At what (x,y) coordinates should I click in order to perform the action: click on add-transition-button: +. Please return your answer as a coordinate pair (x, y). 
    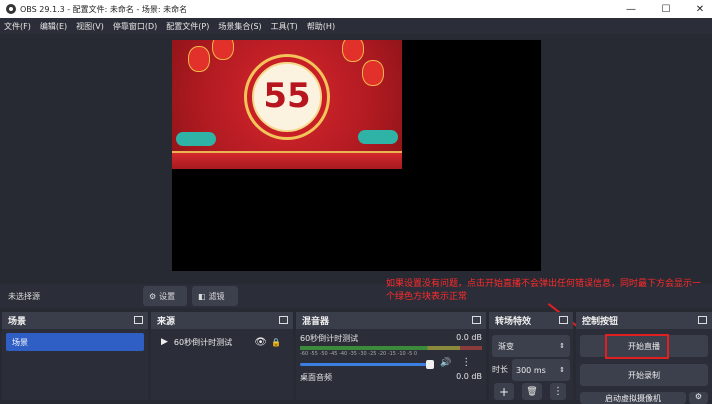
    Looking at the image, I should click on (504, 391).